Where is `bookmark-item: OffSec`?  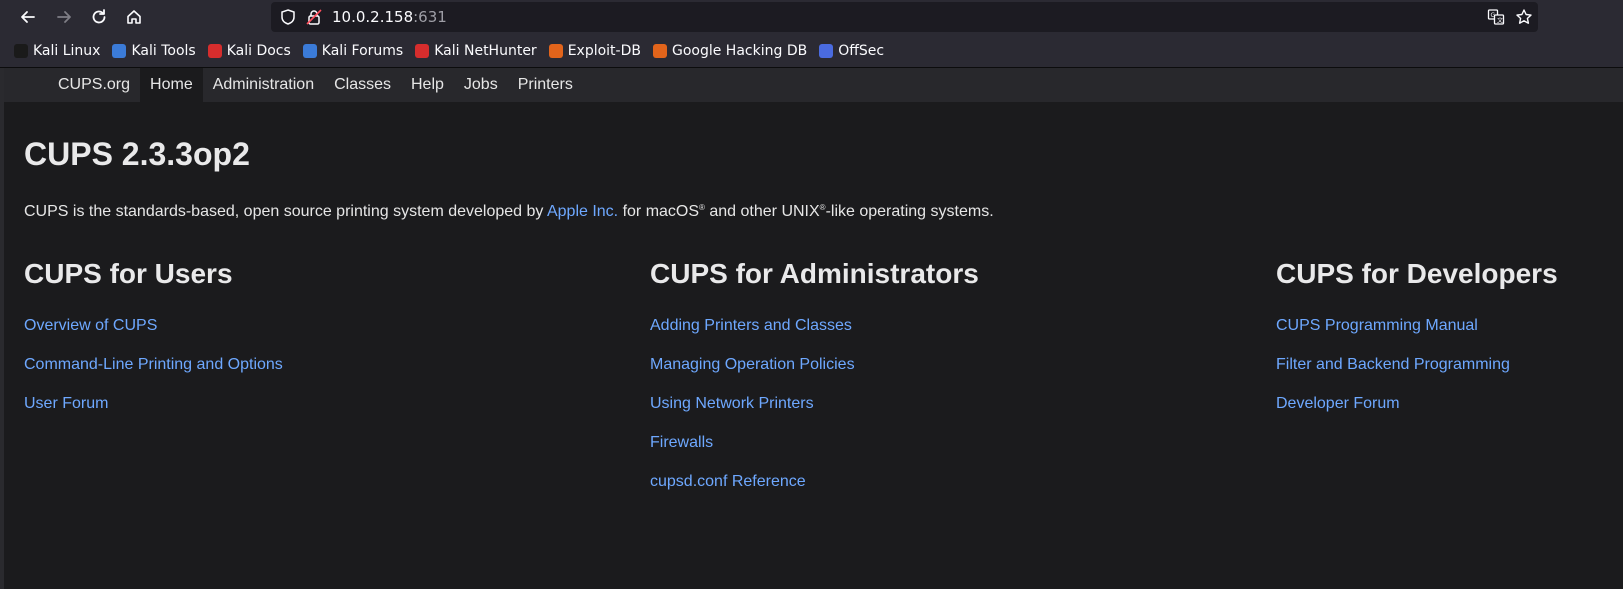
bookmark-item: OffSec is located at coordinates (851, 51).